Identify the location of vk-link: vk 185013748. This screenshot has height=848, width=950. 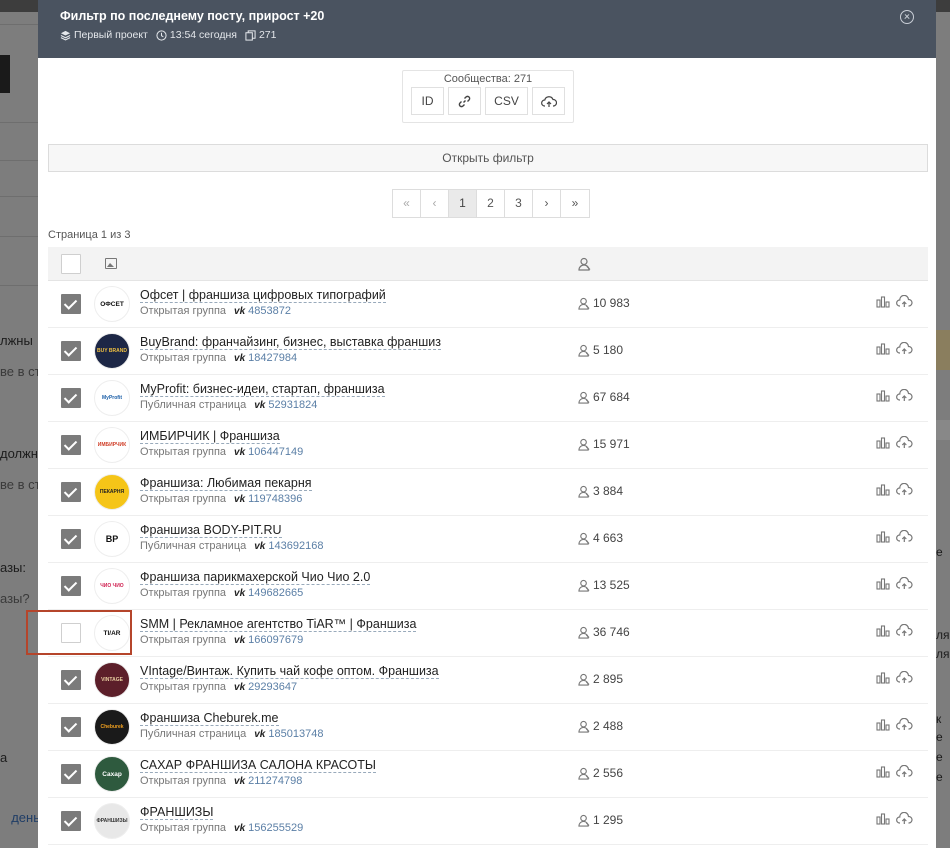
(288, 734).